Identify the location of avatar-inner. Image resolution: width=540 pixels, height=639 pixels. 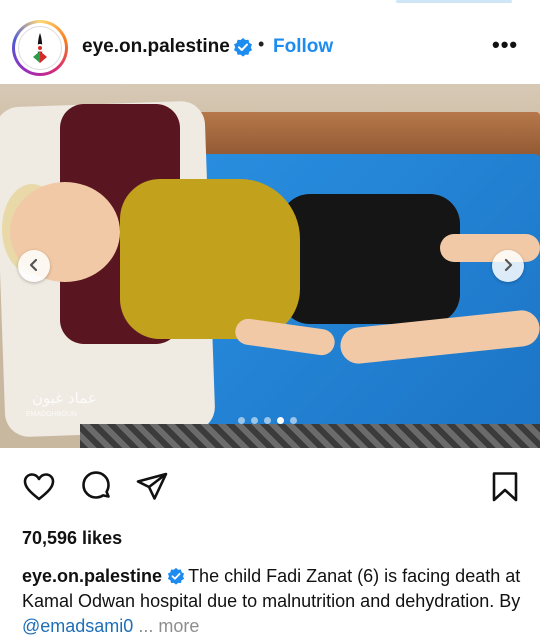
(40, 48).